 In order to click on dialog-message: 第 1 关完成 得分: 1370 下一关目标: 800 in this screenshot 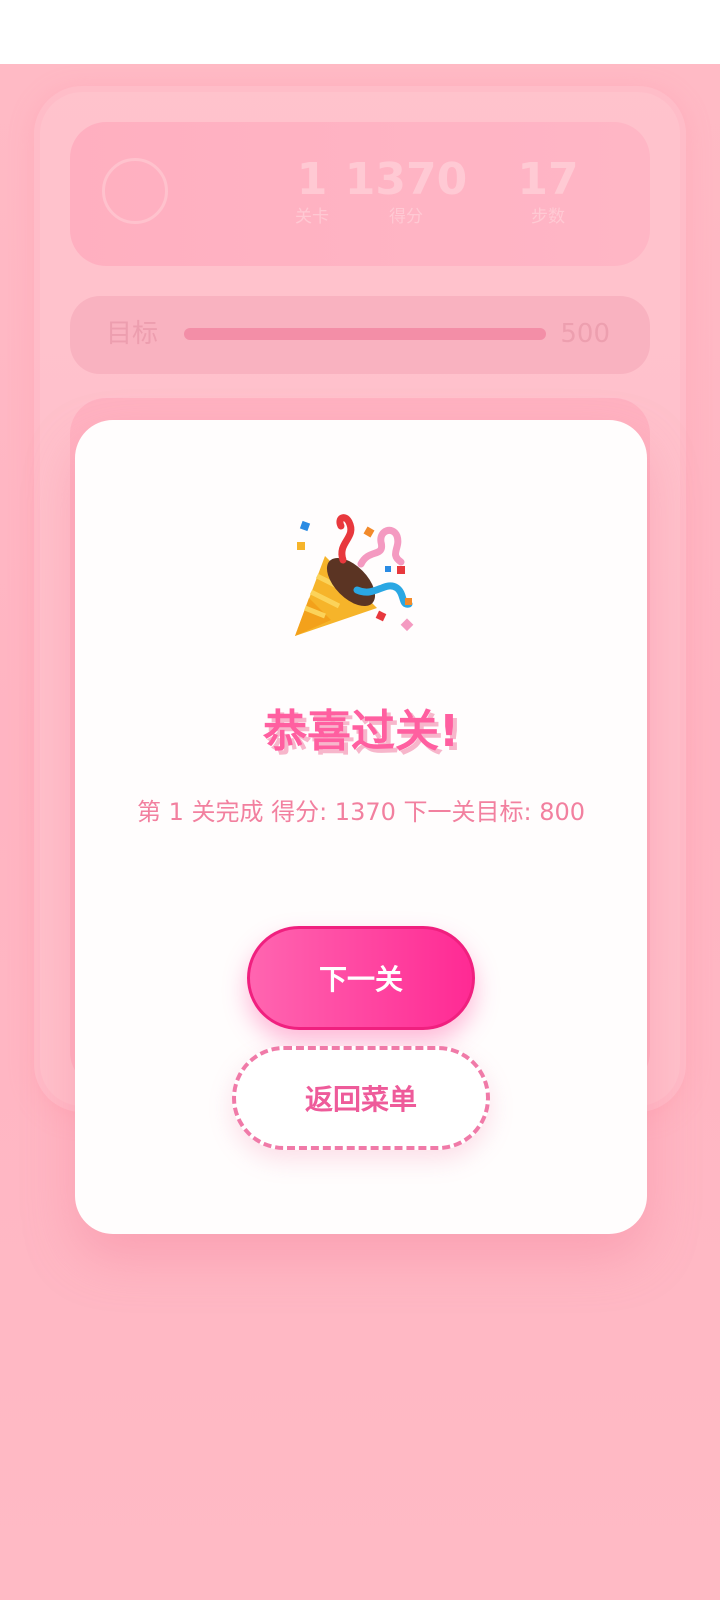, I will do `click(361, 812)`.